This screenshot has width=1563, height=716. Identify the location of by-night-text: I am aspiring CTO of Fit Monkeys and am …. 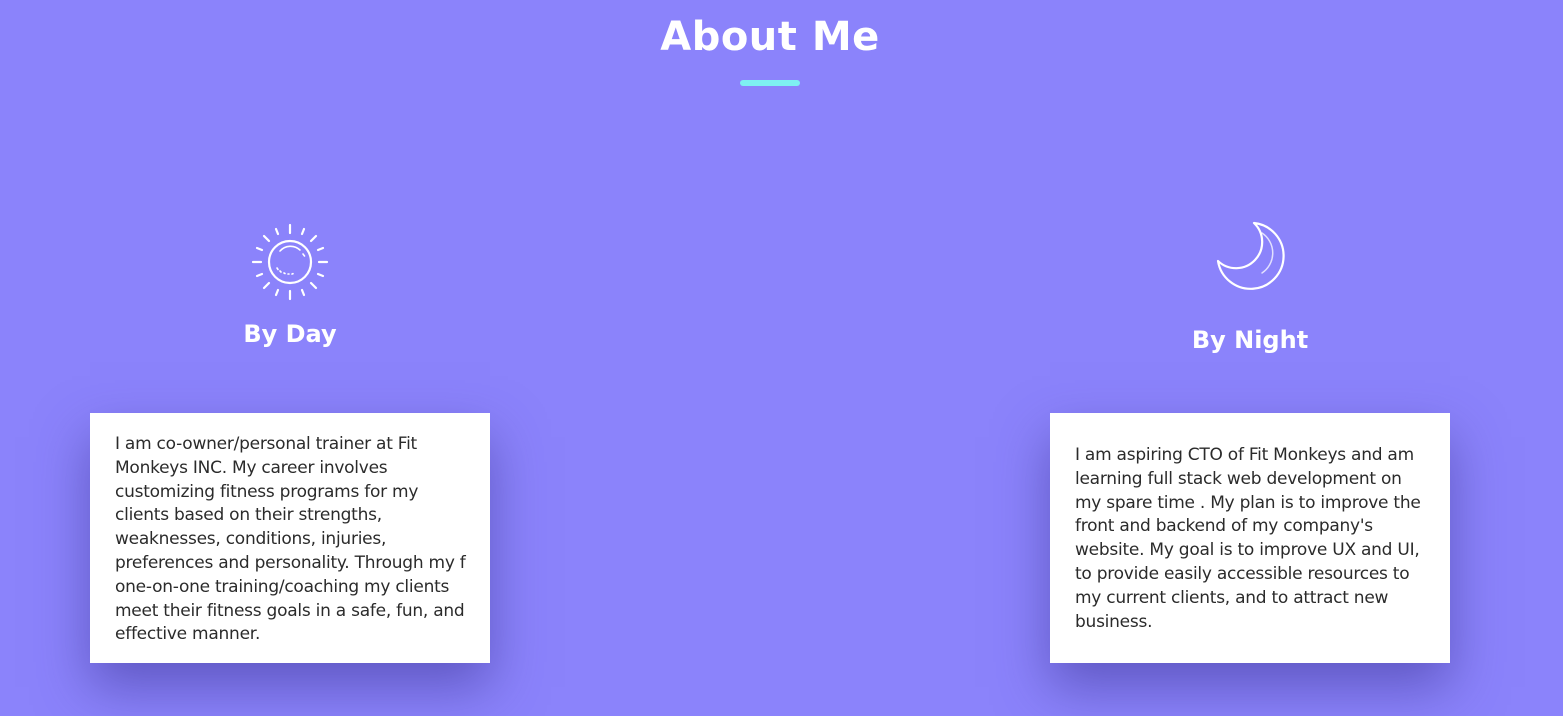
(1248, 538).